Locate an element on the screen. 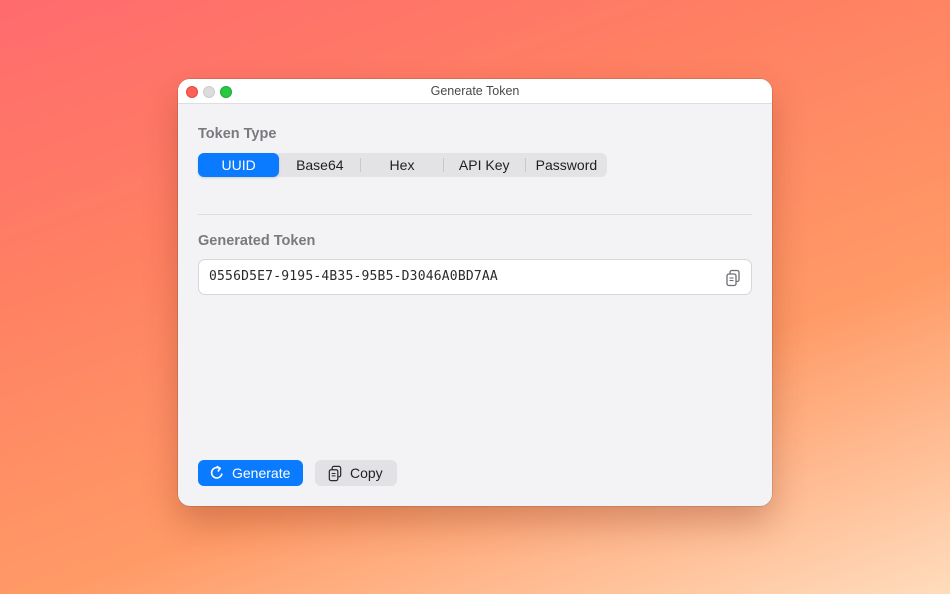 The height and width of the screenshot is (594, 950). window-title: Generate Token is located at coordinates (475, 91).